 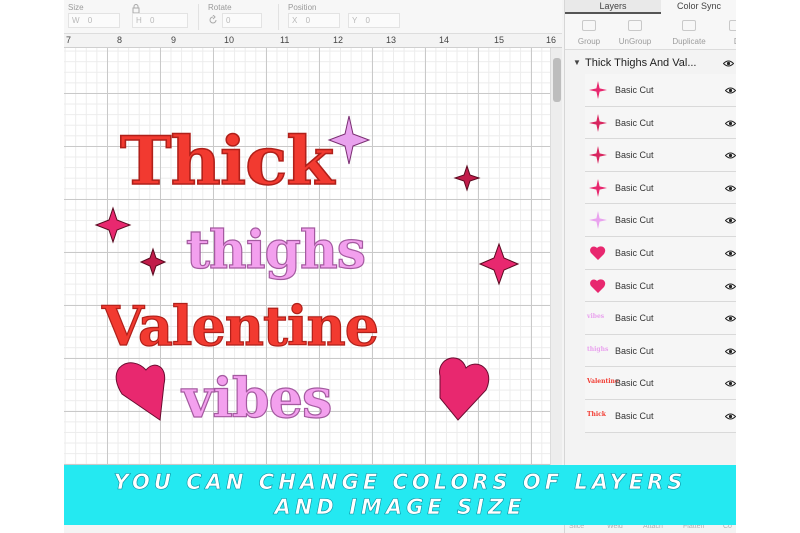 What do you see at coordinates (660, 351) in the screenshot?
I see `layer-row: thighs Basic Cut` at bounding box center [660, 351].